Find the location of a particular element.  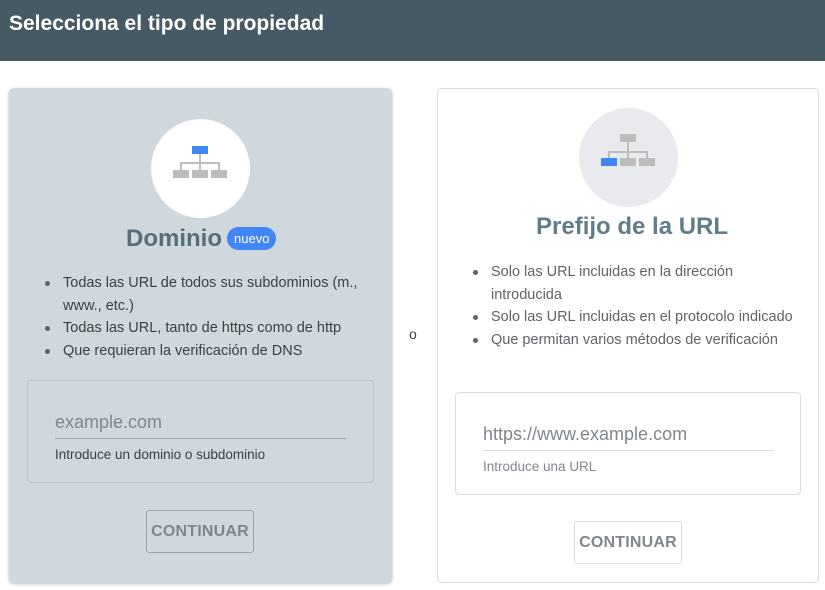

domain-input is located at coordinates (200, 423).